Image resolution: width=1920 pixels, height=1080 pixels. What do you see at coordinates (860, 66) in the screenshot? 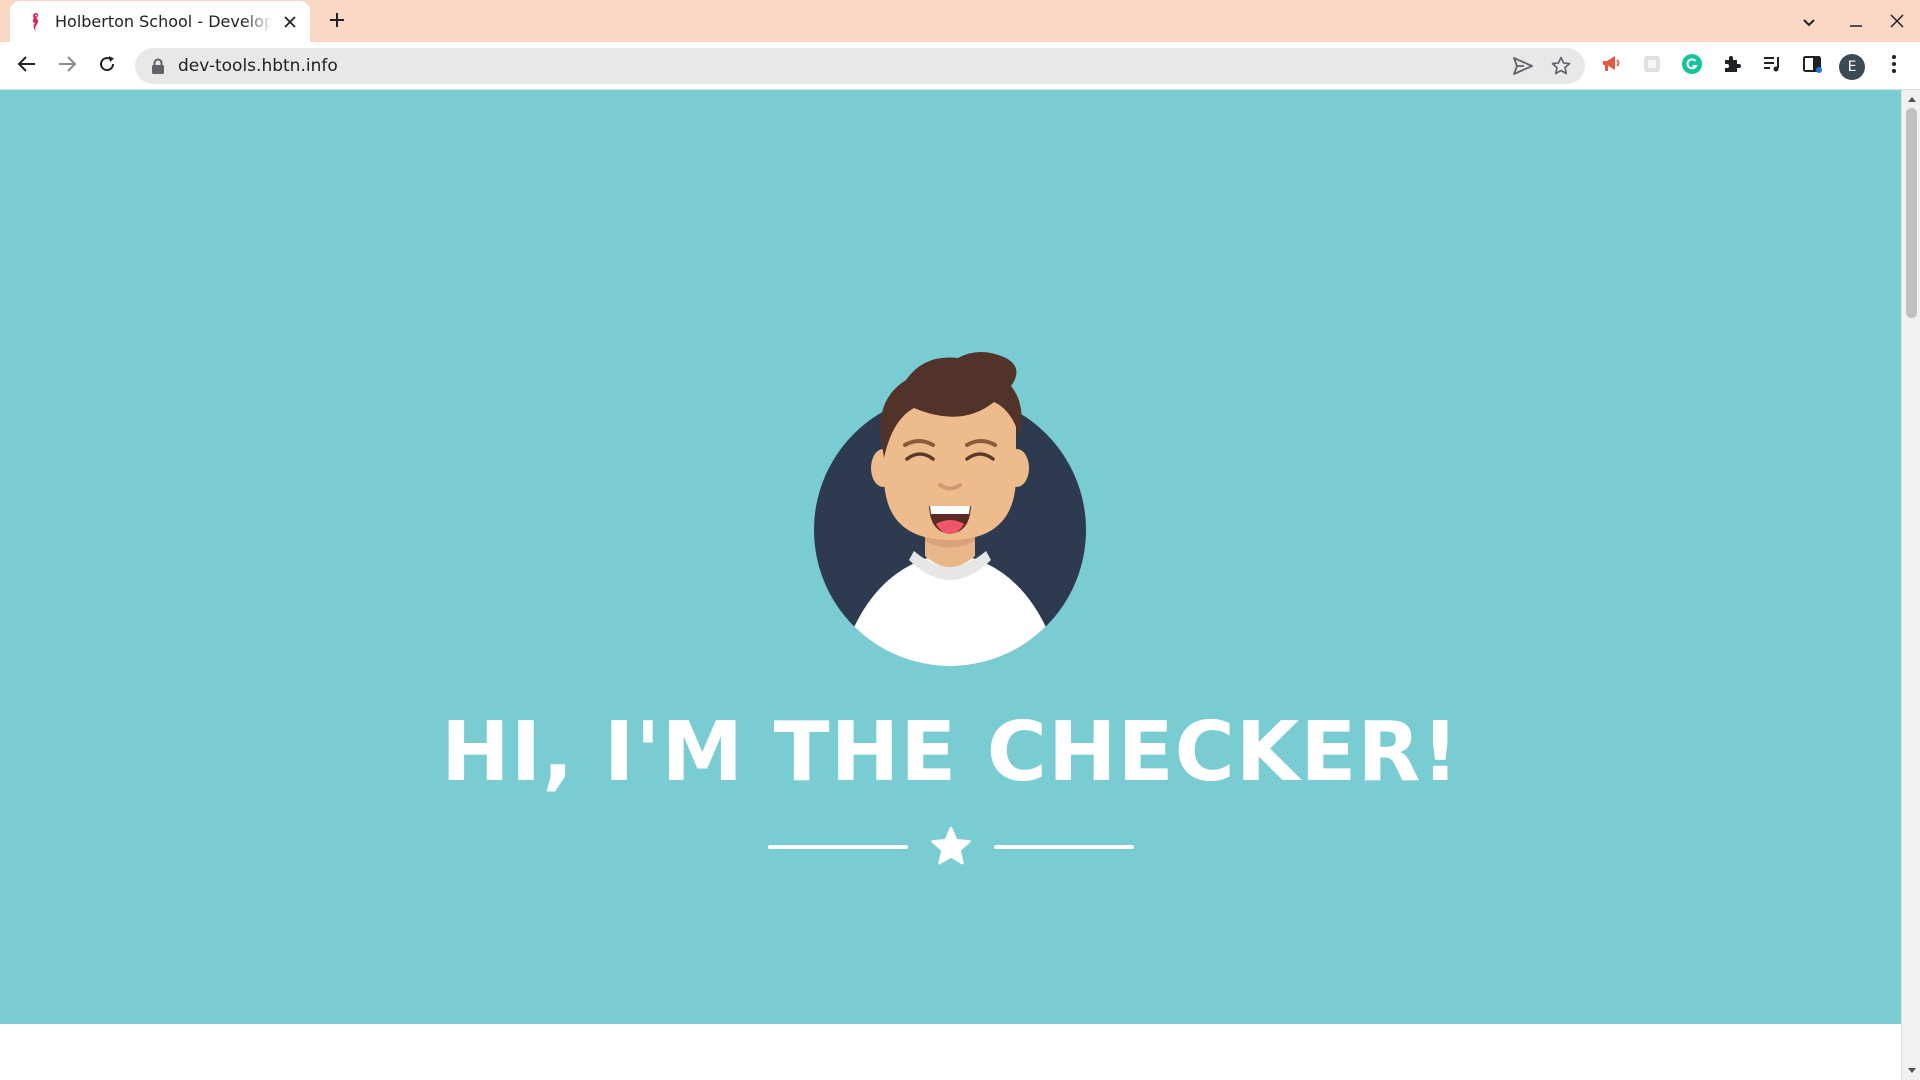
I see `address-bar: dev-tools.hbtn.info` at bounding box center [860, 66].